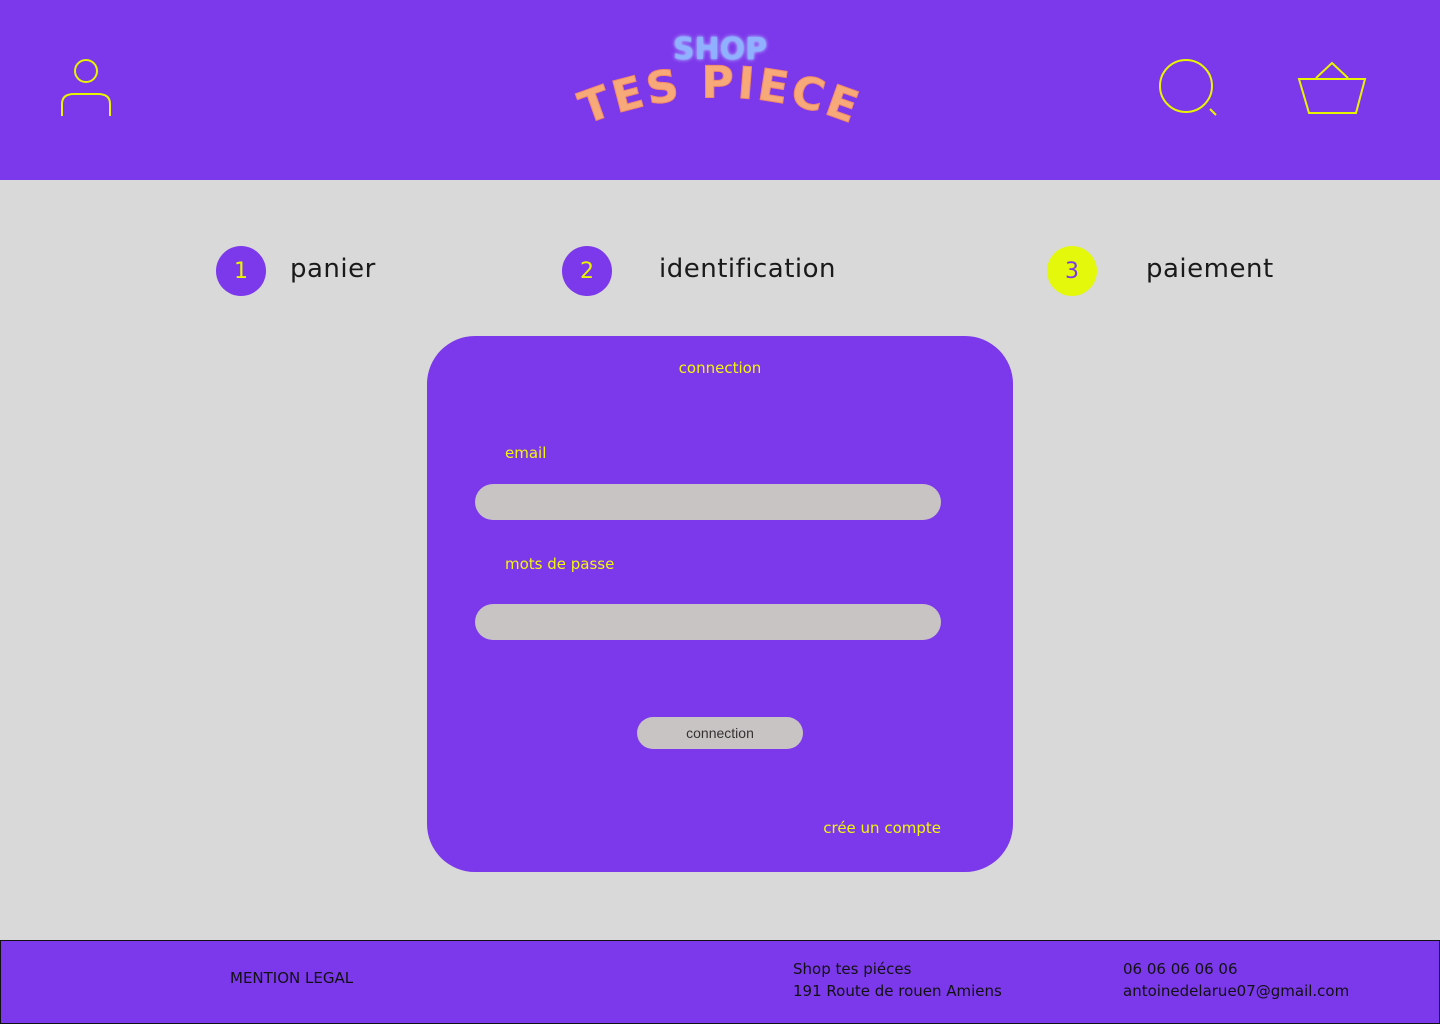 The image size is (1440, 1024). I want to click on password-field, so click(708, 622).